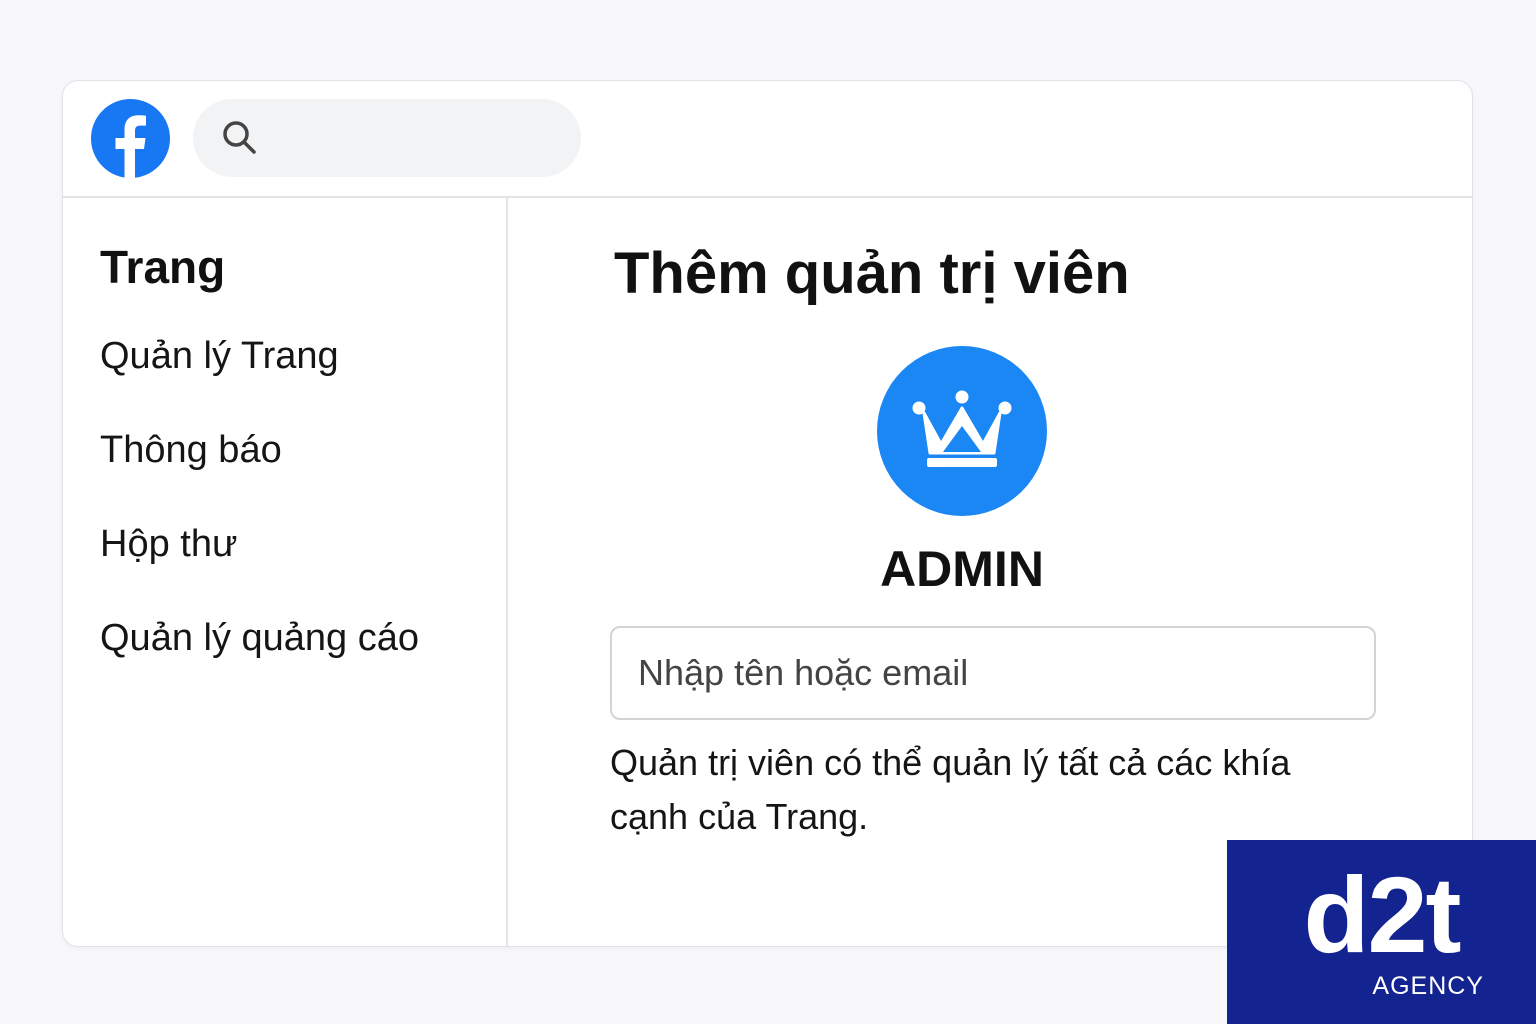  I want to click on top-bar, so click(767, 139).